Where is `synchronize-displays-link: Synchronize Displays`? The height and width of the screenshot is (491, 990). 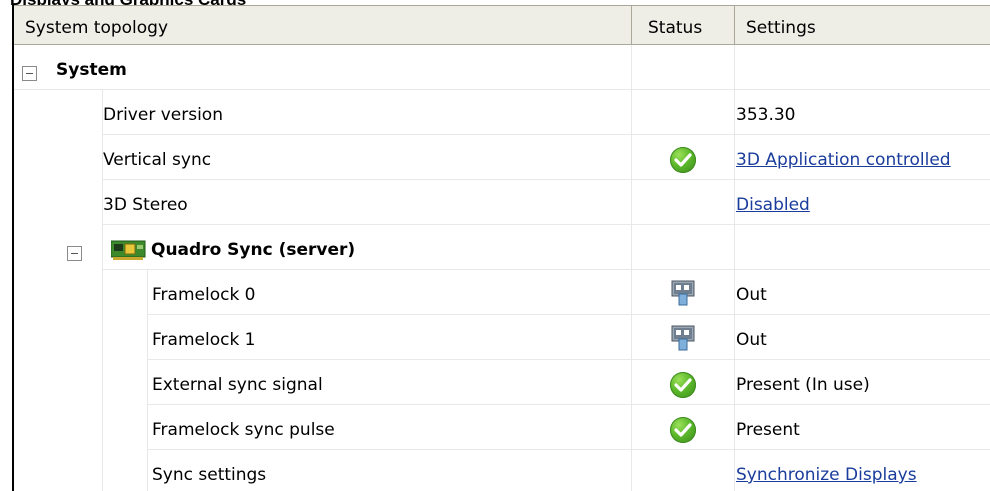
synchronize-displays-link: Synchronize Displays is located at coordinates (826, 470).